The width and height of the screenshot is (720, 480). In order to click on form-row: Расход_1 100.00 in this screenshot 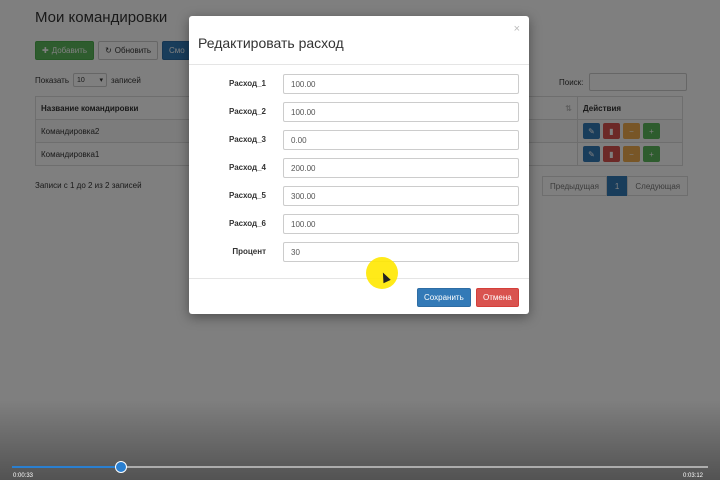, I will do `click(359, 85)`.